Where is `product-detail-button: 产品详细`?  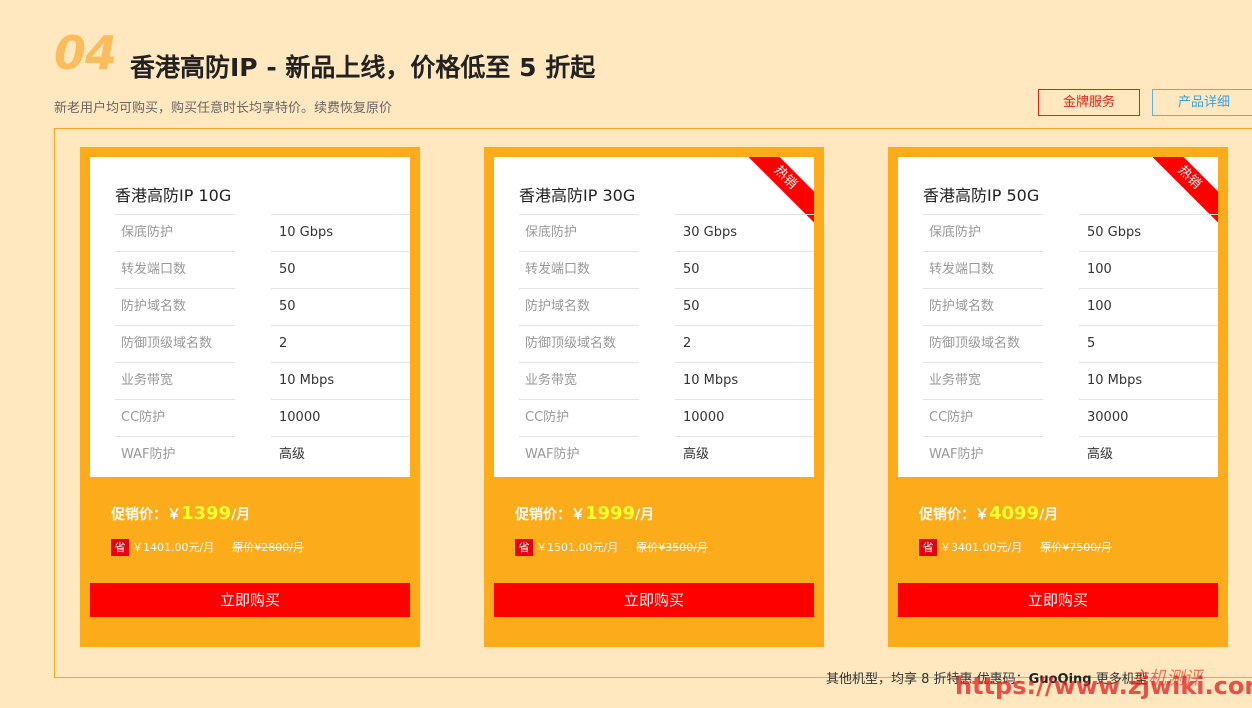
product-detail-button: 产品详细 is located at coordinates (1202, 102).